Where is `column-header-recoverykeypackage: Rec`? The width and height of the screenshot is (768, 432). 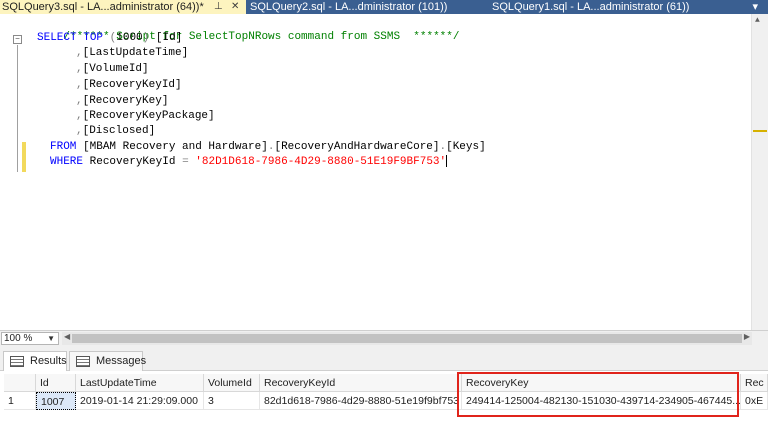 column-header-recoverykeypackage: Rec is located at coordinates (754, 383).